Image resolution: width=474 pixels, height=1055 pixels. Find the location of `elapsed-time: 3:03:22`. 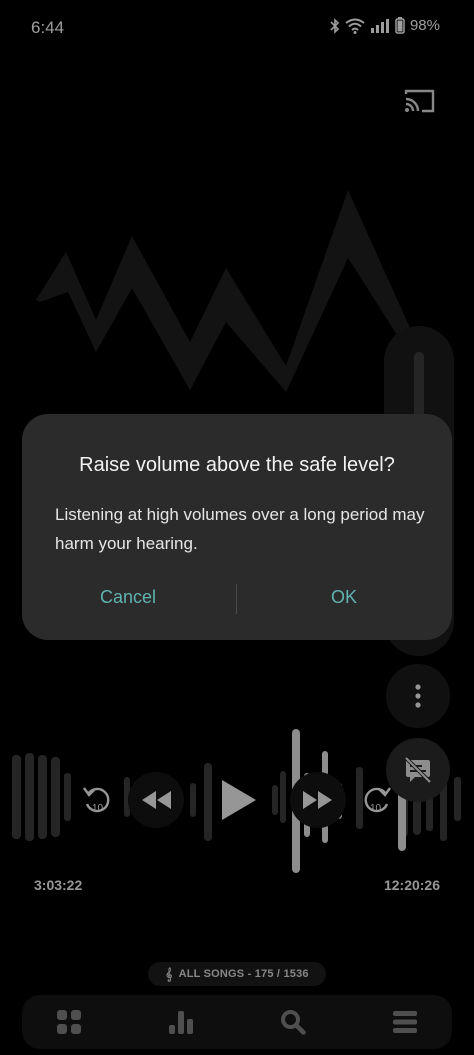

elapsed-time: 3:03:22 is located at coordinates (58, 885).